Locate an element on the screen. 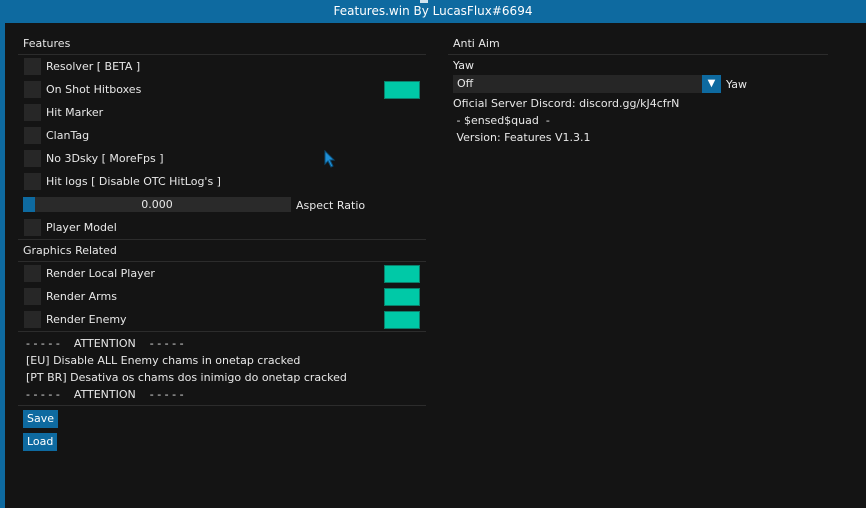 The image size is (866, 508). render-arms-label: Render Arms is located at coordinates (81, 296).